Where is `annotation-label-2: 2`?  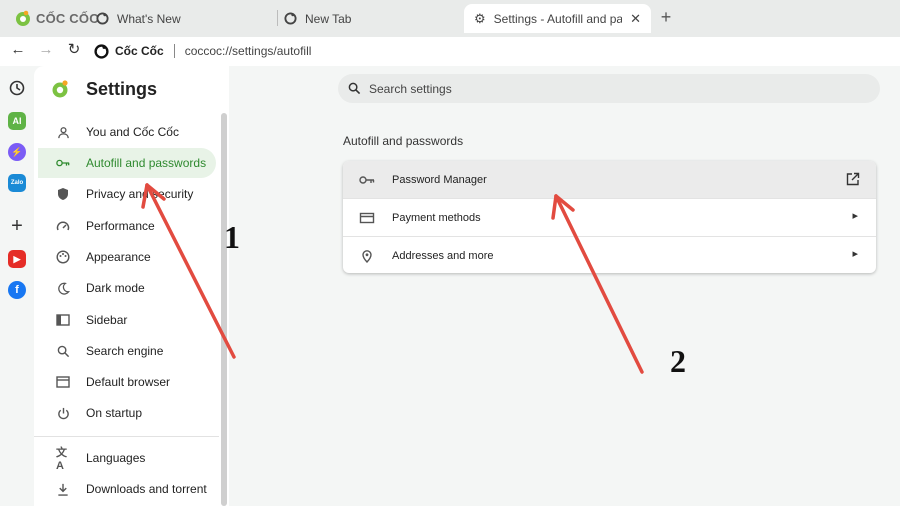 annotation-label-2: 2 is located at coordinates (678, 361).